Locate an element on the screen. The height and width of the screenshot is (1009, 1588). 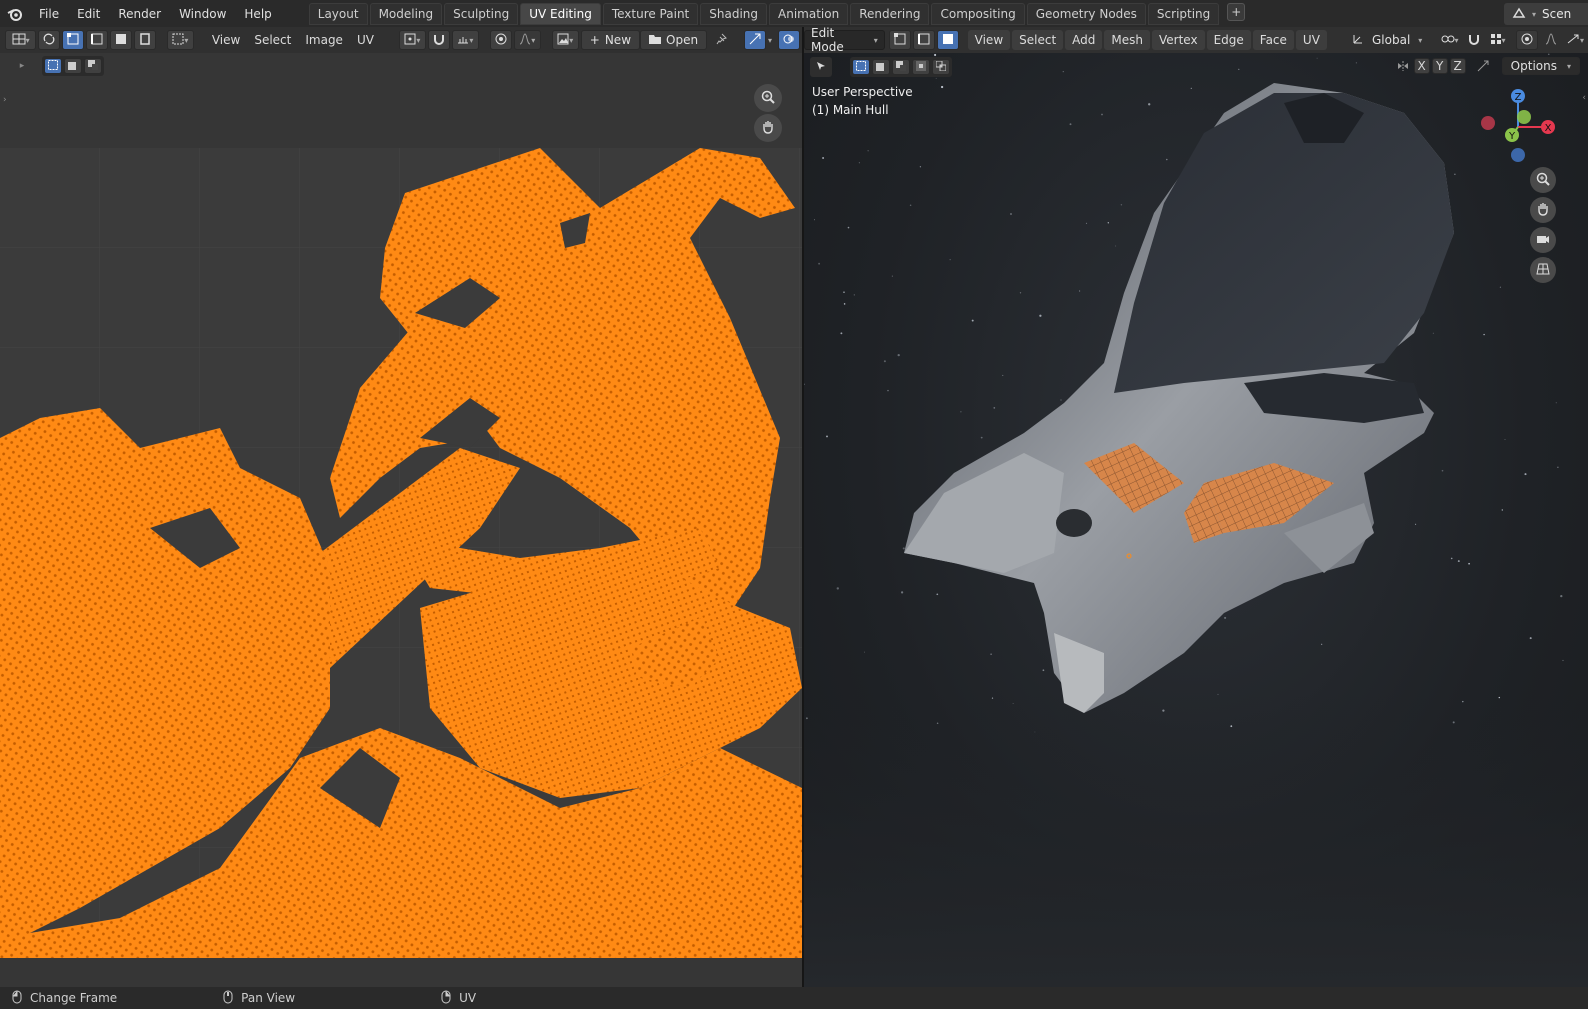
pivot-point-dropdown: ▾ is located at coordinates (1449, 40).